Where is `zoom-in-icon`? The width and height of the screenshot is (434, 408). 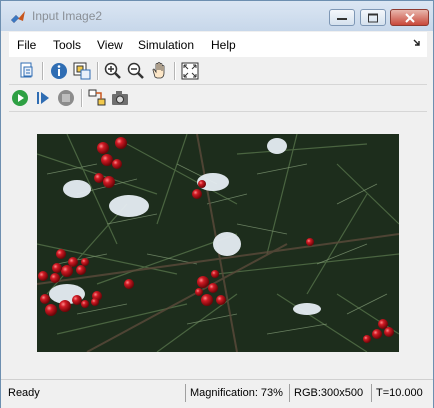
zoom-in-icon is located at coordinates (113, 71).